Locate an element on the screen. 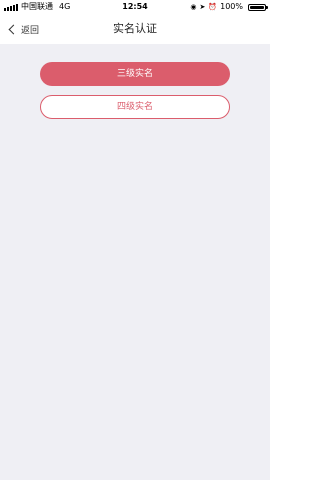 This screenshot has height=480, width=320. location-icon: ➤ is located at coordinates (202, 7).